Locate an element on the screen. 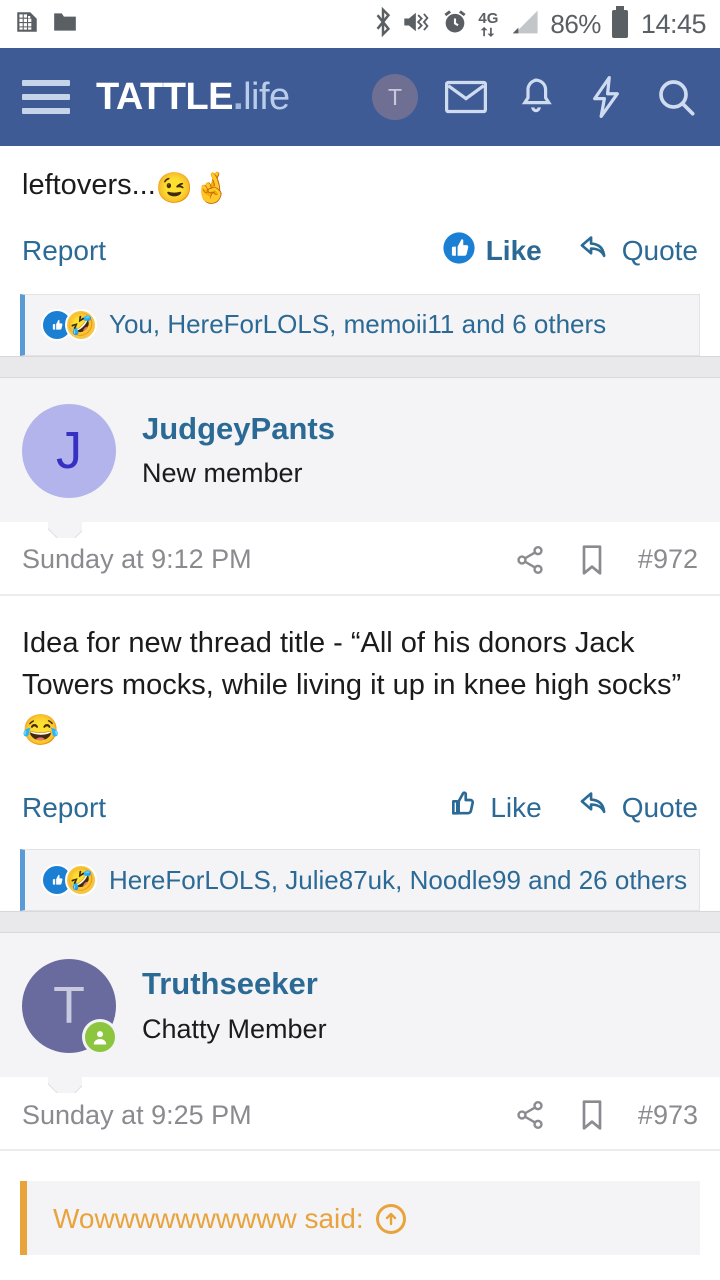 The height and width of the screenshot is (1280, 720). app-navbar: TATTLE.life T is located at coordinates (360, 97).